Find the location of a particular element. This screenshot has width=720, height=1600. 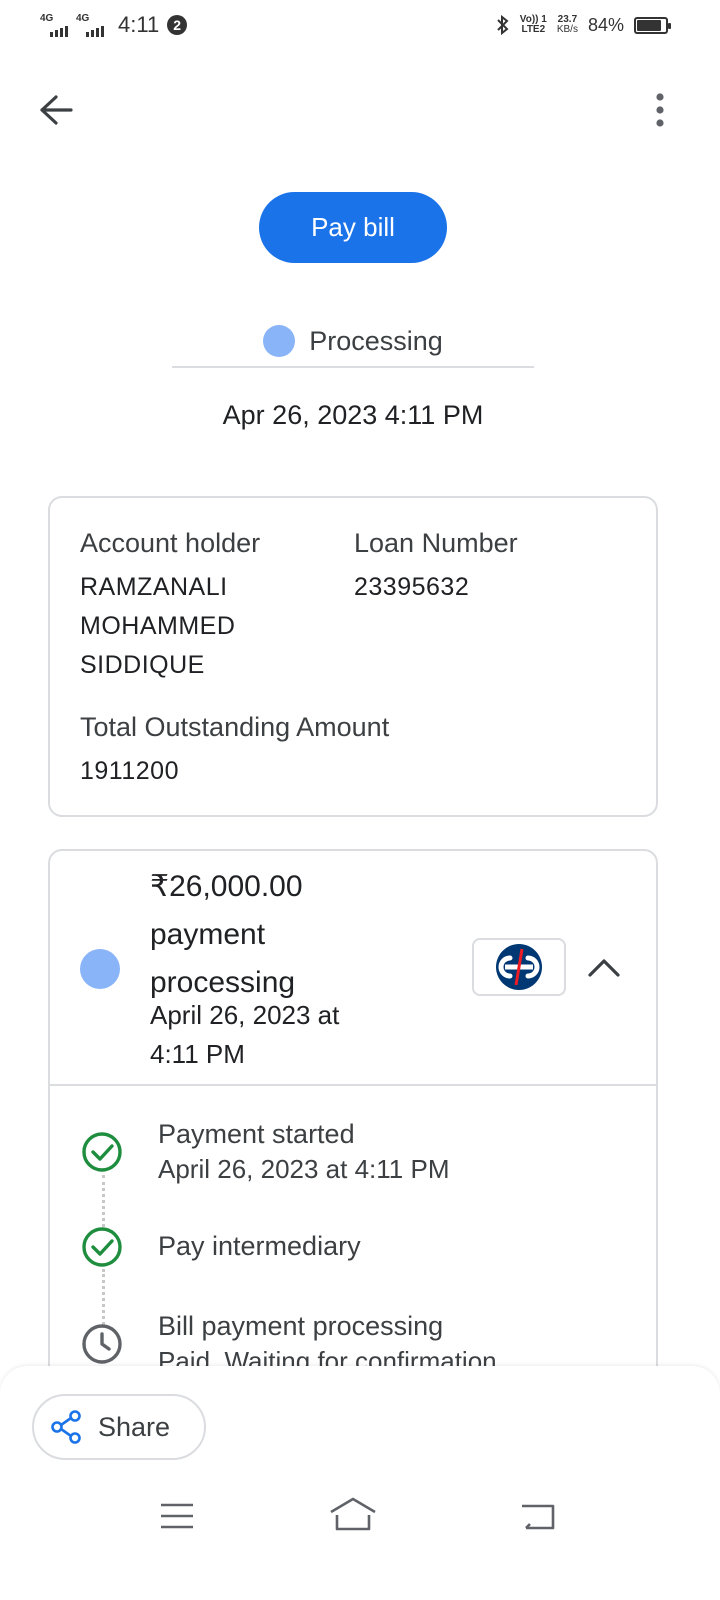

card-divider is located at coordinates (353, 1085).